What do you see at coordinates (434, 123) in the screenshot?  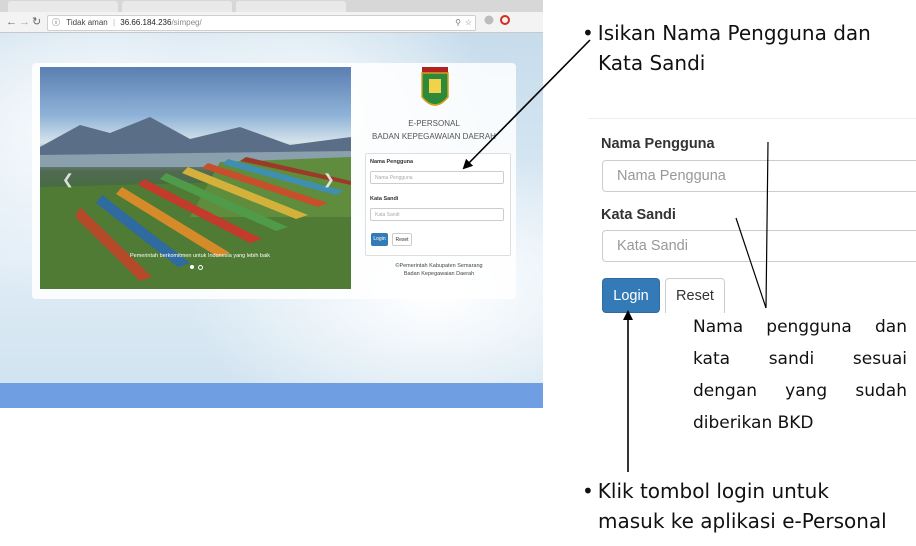 I see `app-title: E-PERSONAL` at bounding box center [434, 123].